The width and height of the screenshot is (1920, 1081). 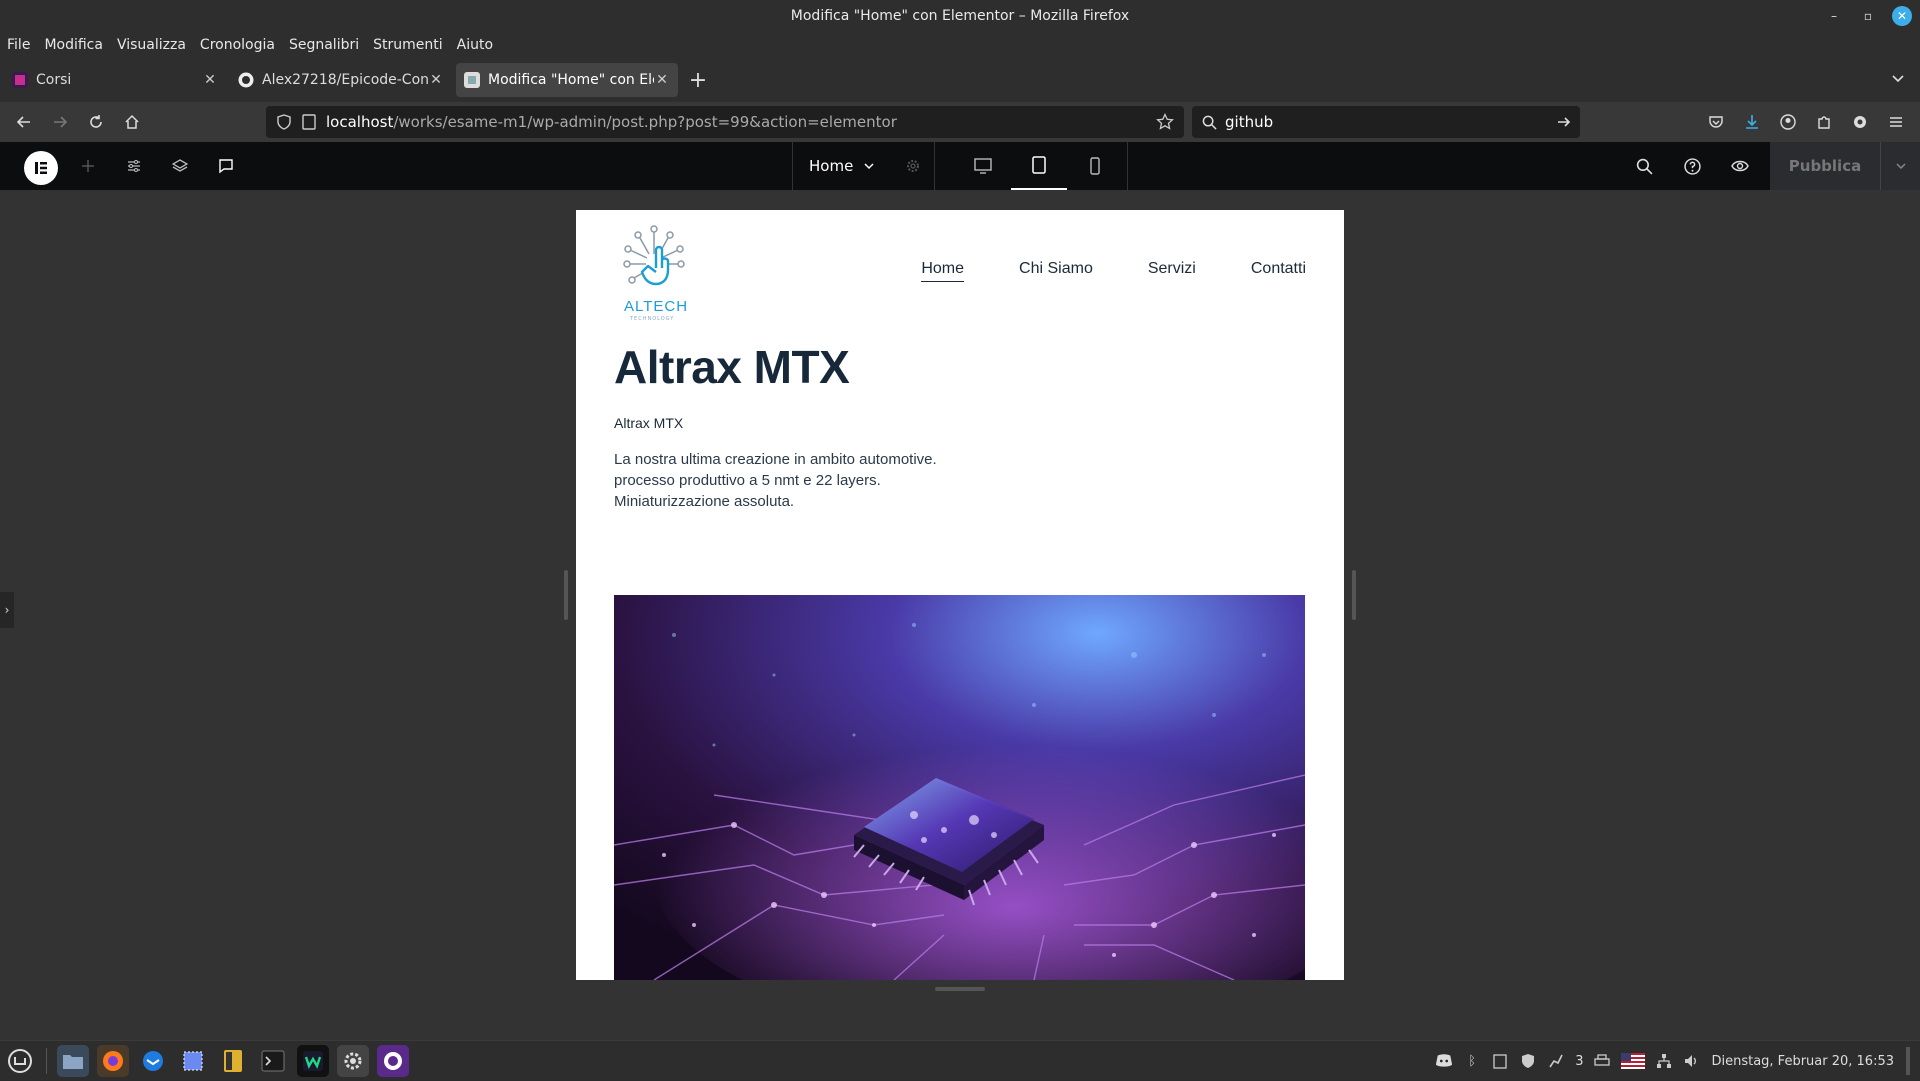 I want to click on microchip-hero-image, so click(x=959, y=787).